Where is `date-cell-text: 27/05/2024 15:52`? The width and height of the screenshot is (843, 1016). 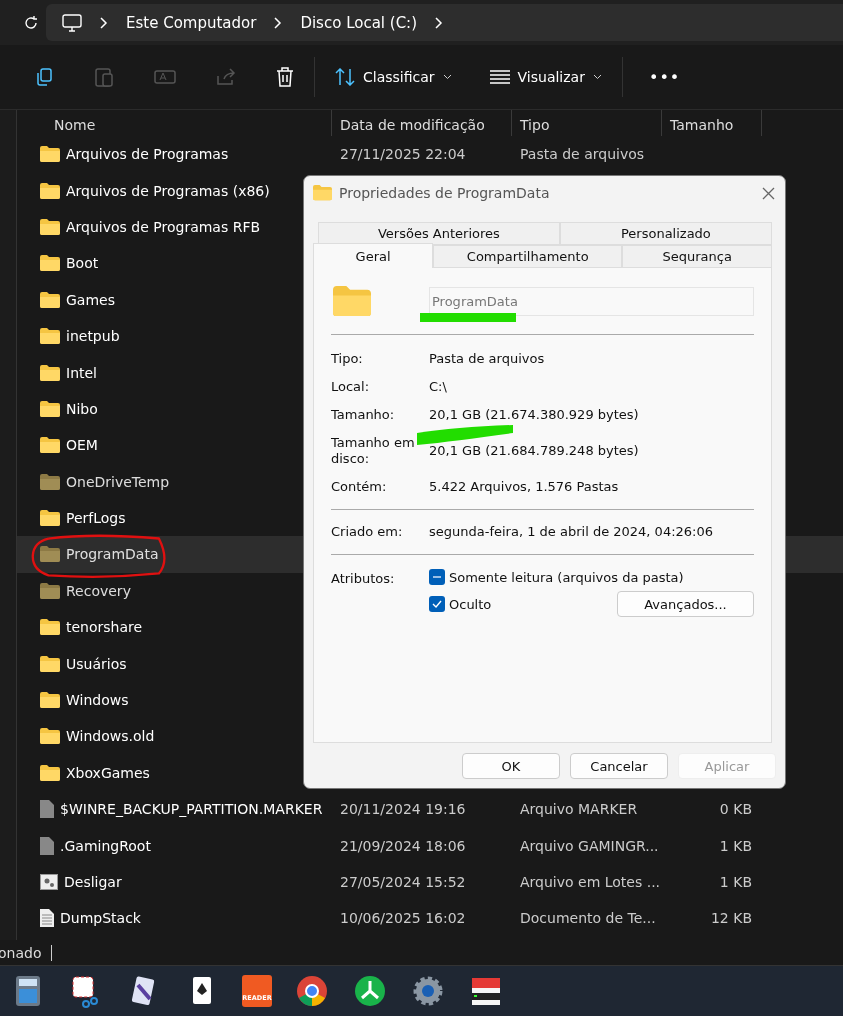 date-cell-text: 27/05/2024 15:52 is located at coordinates (403, 882).